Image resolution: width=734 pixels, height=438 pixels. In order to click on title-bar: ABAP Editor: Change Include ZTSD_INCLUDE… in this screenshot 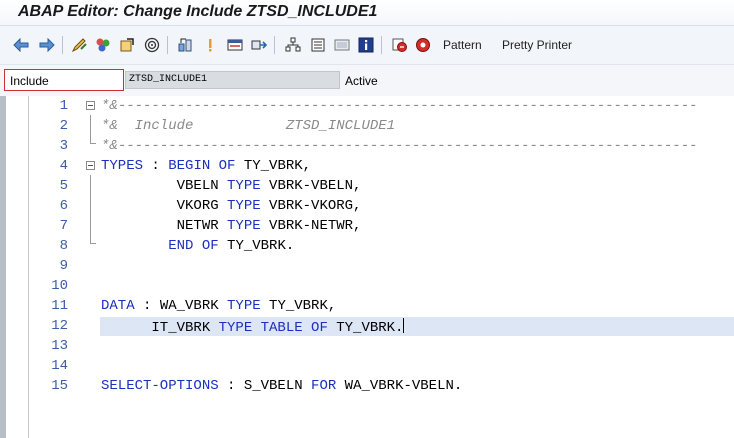, I will do `click(367, 13)`.